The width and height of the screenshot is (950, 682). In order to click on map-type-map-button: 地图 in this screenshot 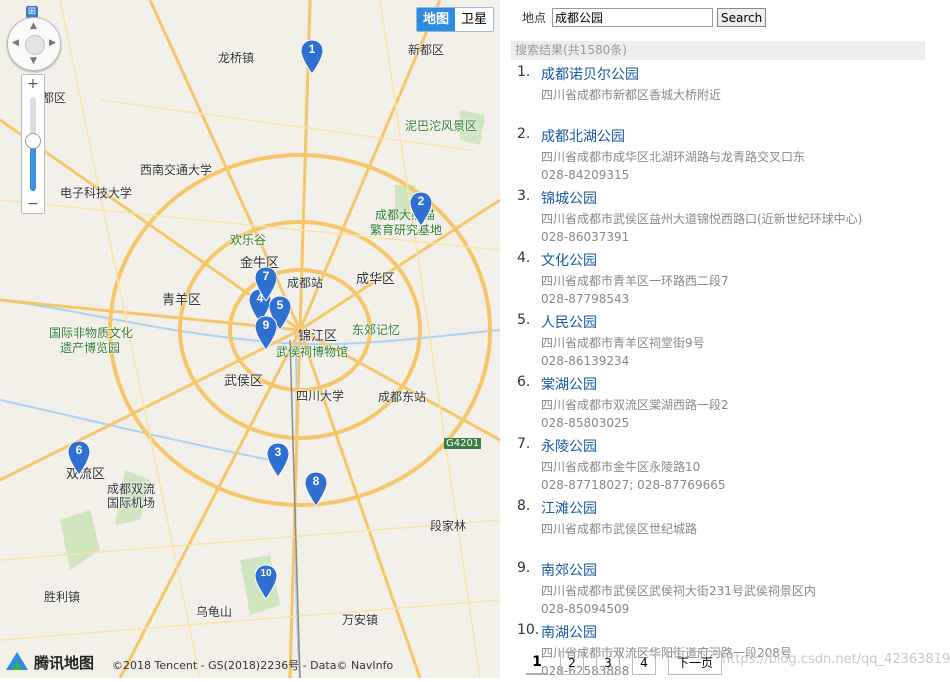, I will do `click(436, 19)`.